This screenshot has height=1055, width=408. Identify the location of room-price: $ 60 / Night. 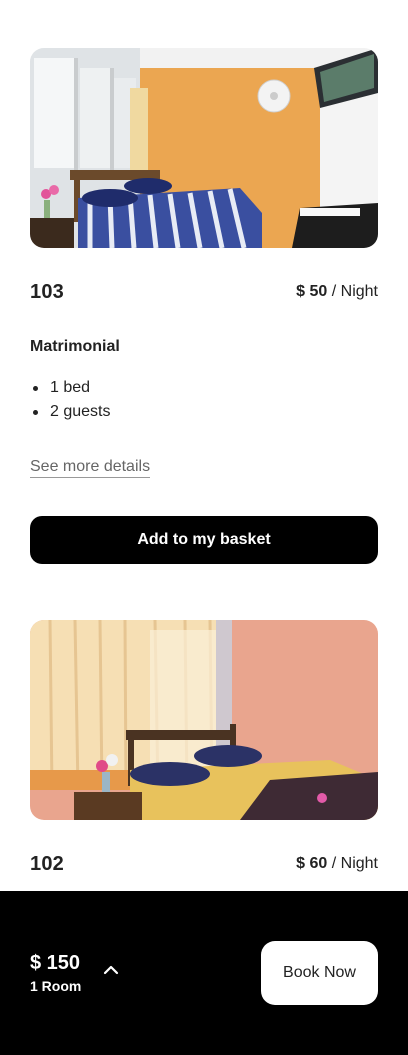
(337, 864).